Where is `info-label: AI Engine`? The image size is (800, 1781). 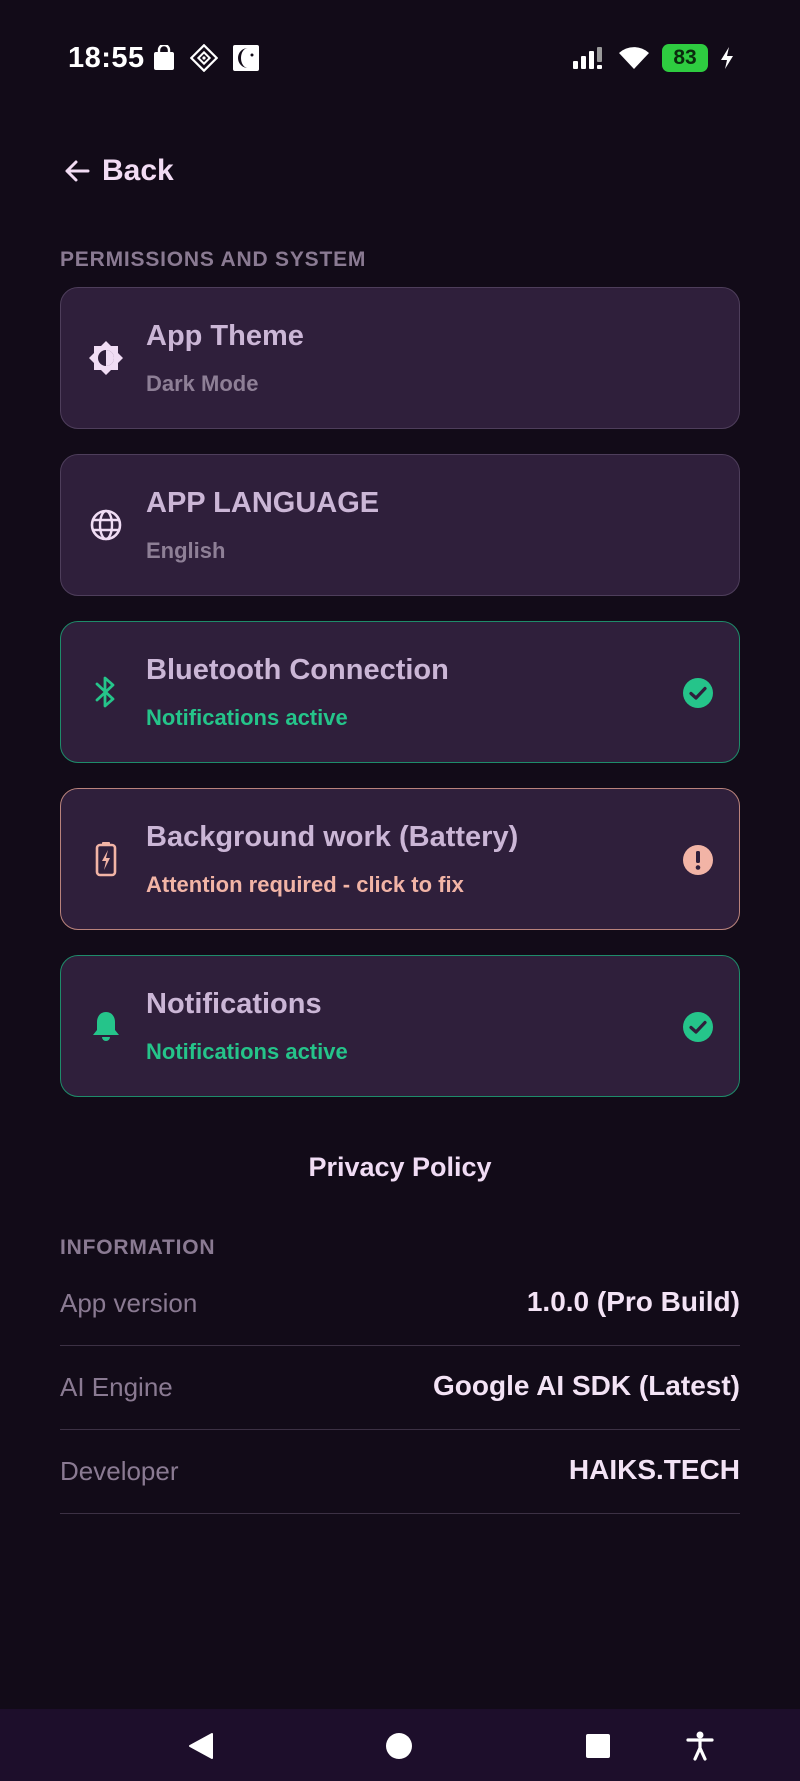
info-label: AI Engine is located at coordinates (116, 1387).